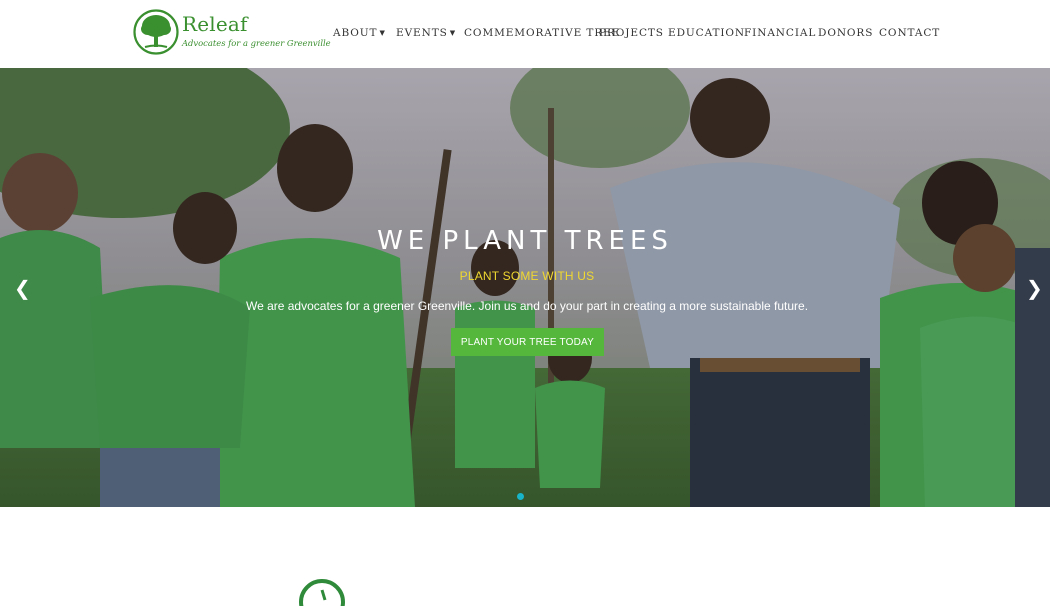 The width and height of the screenshot is (1050, 606). I want to click on nav-commemorative-tree: COMMEMORATIVE TREE, so click(542, 33).